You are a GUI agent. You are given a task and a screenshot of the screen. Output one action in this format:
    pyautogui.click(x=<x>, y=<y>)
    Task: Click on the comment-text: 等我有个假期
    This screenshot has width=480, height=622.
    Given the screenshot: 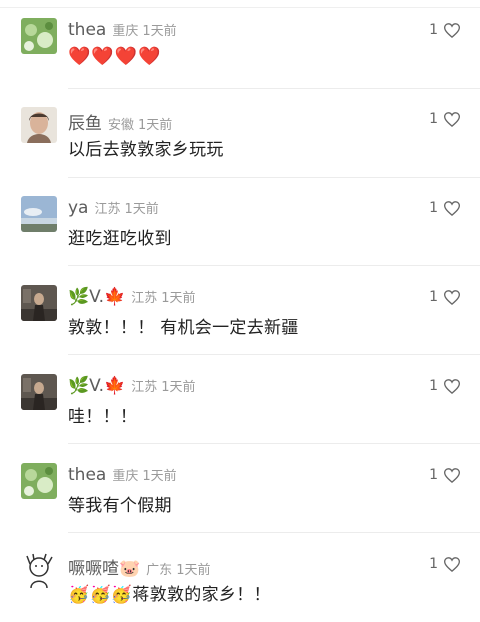 What is the action you would take?
    pyautogui.click(x=120, y=506)
    